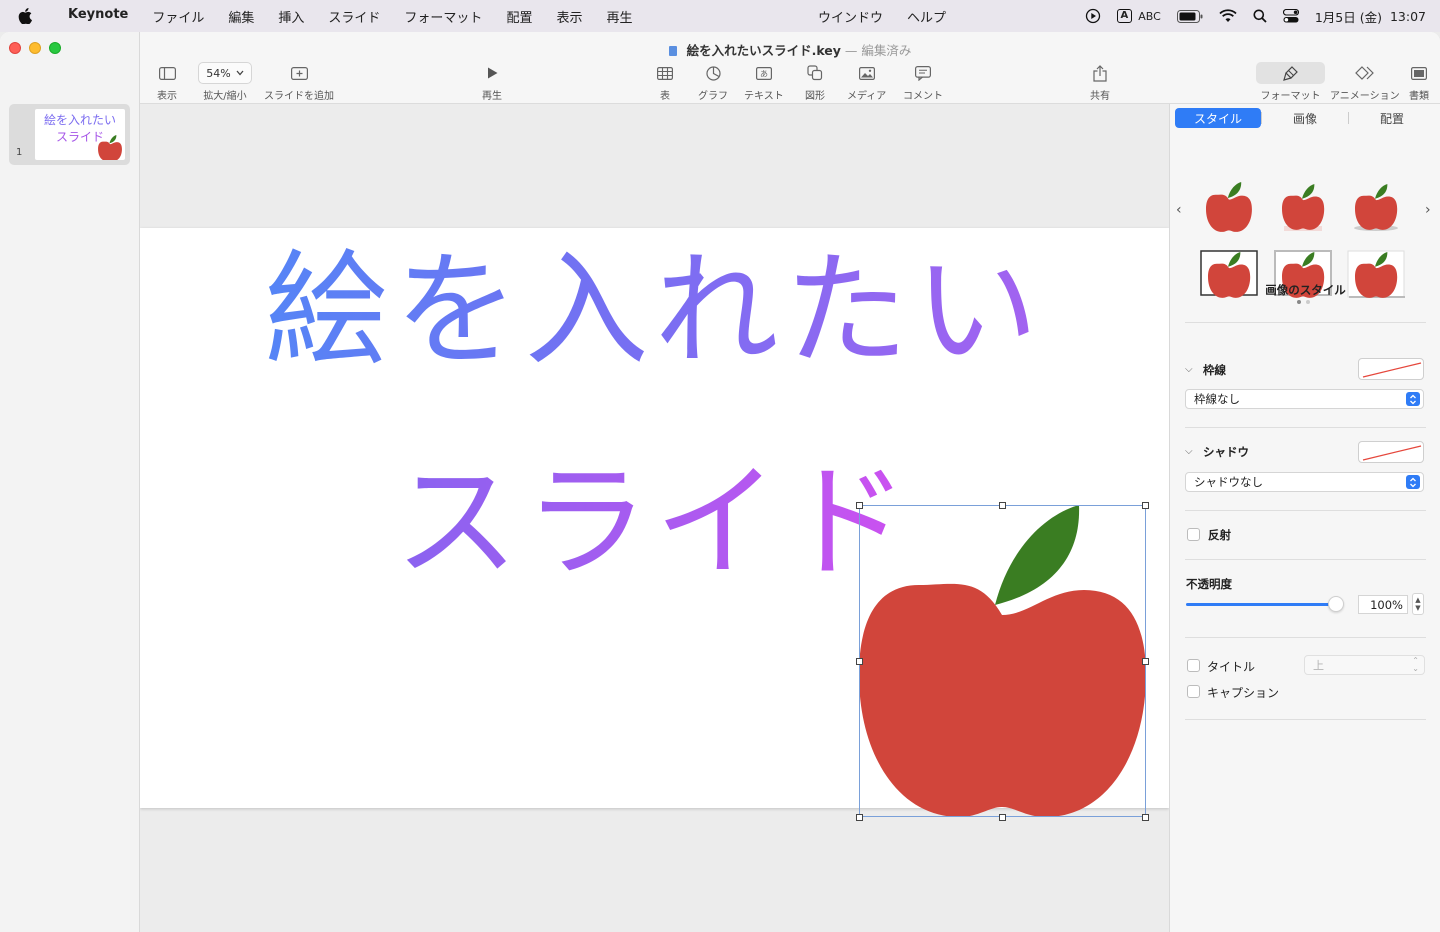 Image resolution: width=1440 pixels, height=932 pixels. I want to click on border-color-well, so click(1391, 369).